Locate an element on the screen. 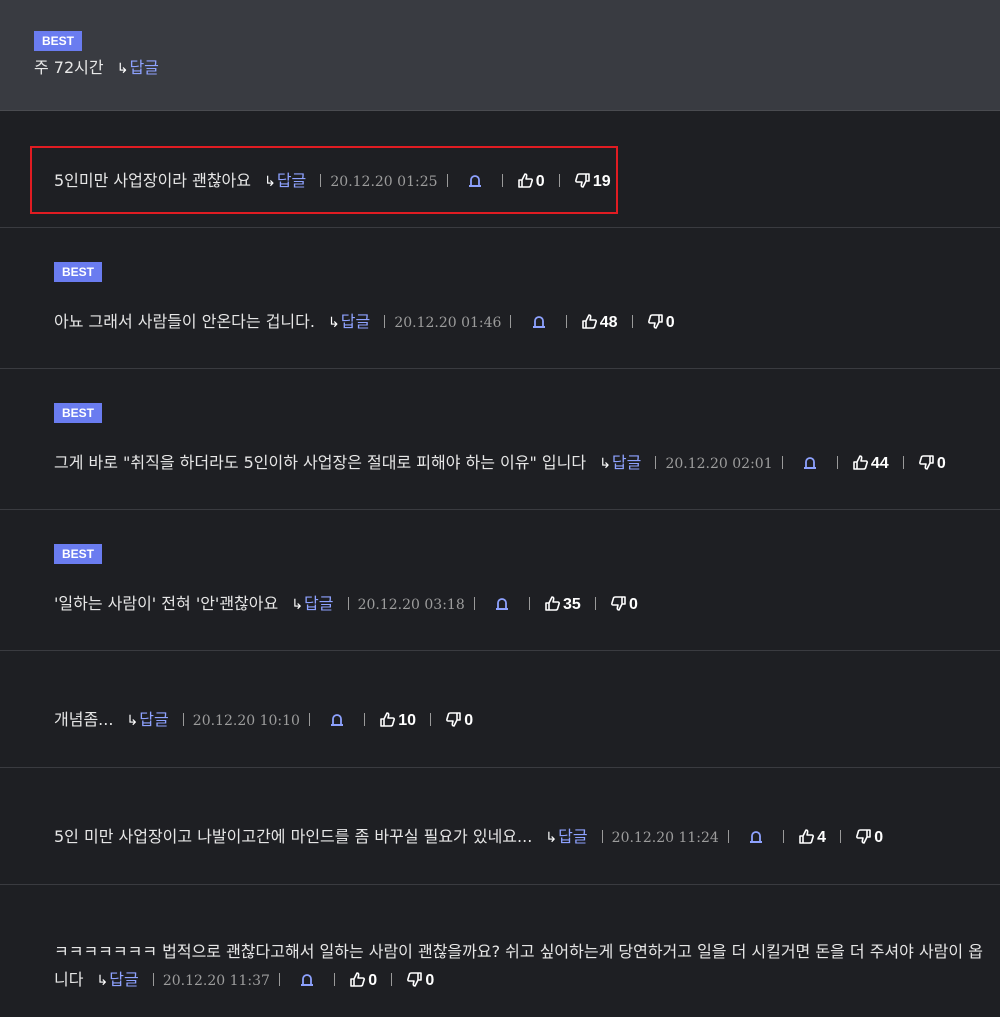 The width and height of the screenshot is (1000, 1017). comment-date: 20.12.20 11:37 is located at coordinates (216, 981).